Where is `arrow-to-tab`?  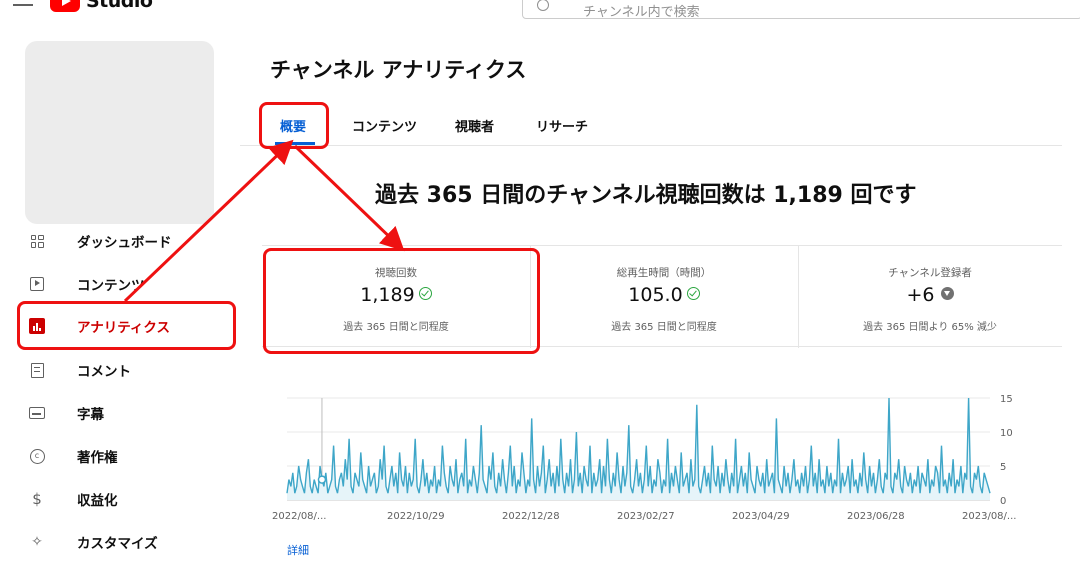
arrow-to-tab is located at coordinates (208, 221).